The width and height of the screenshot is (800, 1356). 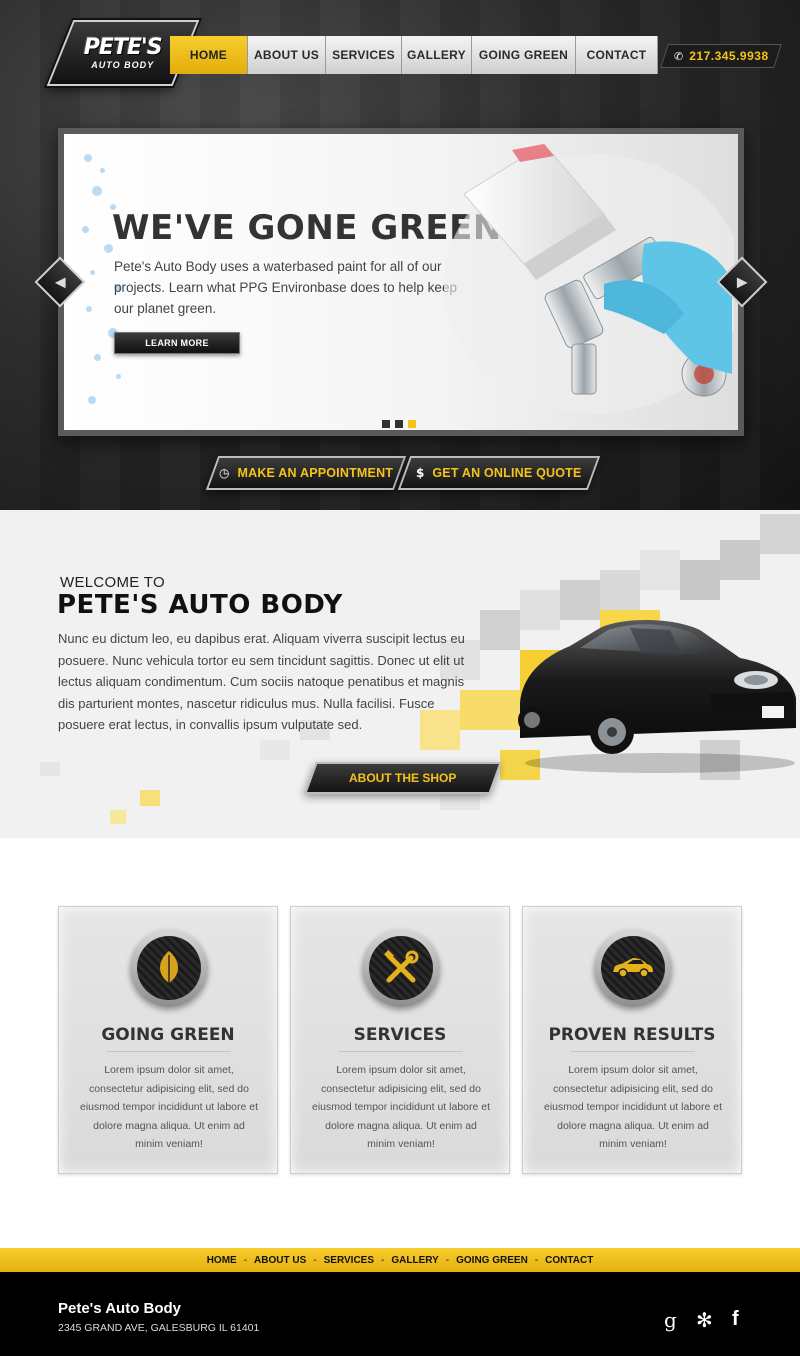 I want to click on about-the-shop-label: ABOUT THE SHOP, so click(x=403, y=778).